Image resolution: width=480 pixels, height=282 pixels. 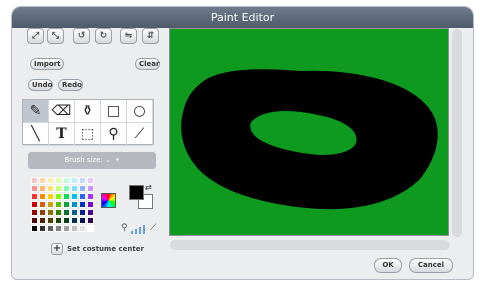 I want to click on paint-bucket-icon: ⚱, so click(x=87, y=111).